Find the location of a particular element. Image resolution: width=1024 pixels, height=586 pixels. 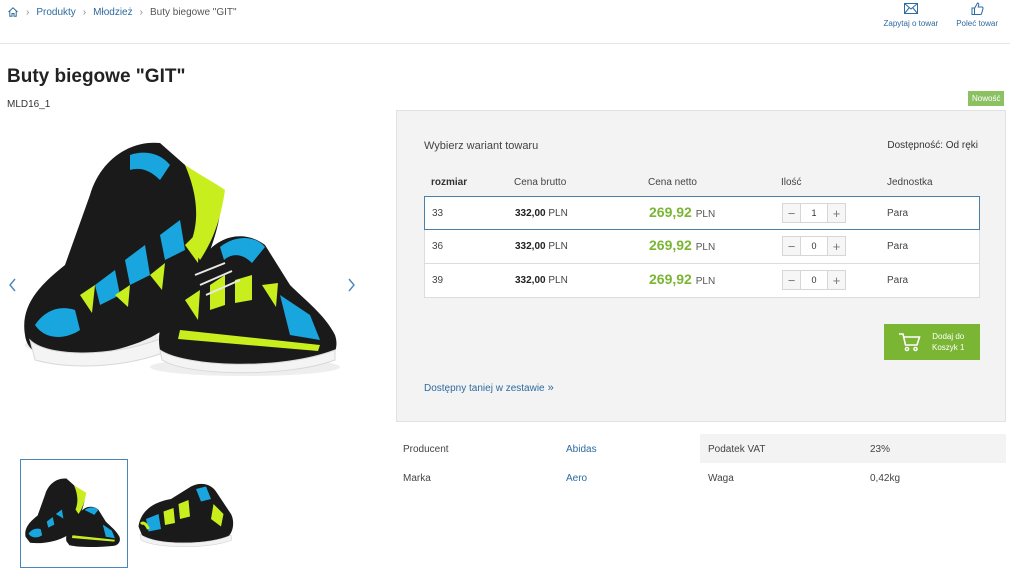

add-to-cart-line1: Dodaj do is located at coordinates (948, 336).